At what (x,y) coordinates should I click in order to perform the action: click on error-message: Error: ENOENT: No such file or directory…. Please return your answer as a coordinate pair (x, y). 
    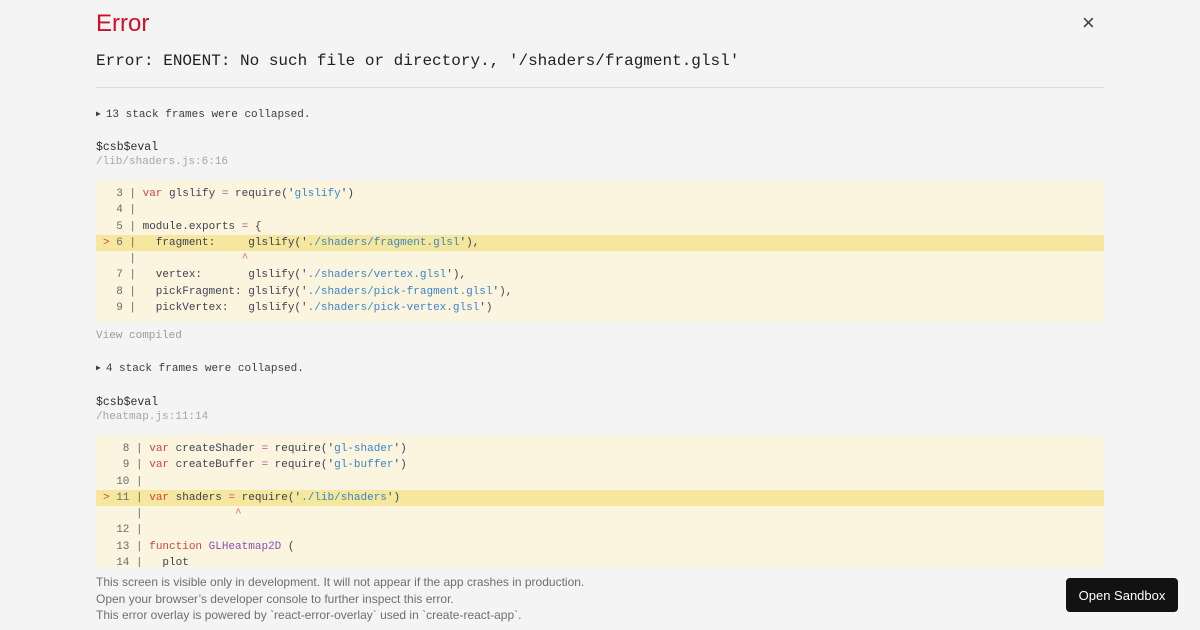
    Looking at the image, I should click on (418, 61).